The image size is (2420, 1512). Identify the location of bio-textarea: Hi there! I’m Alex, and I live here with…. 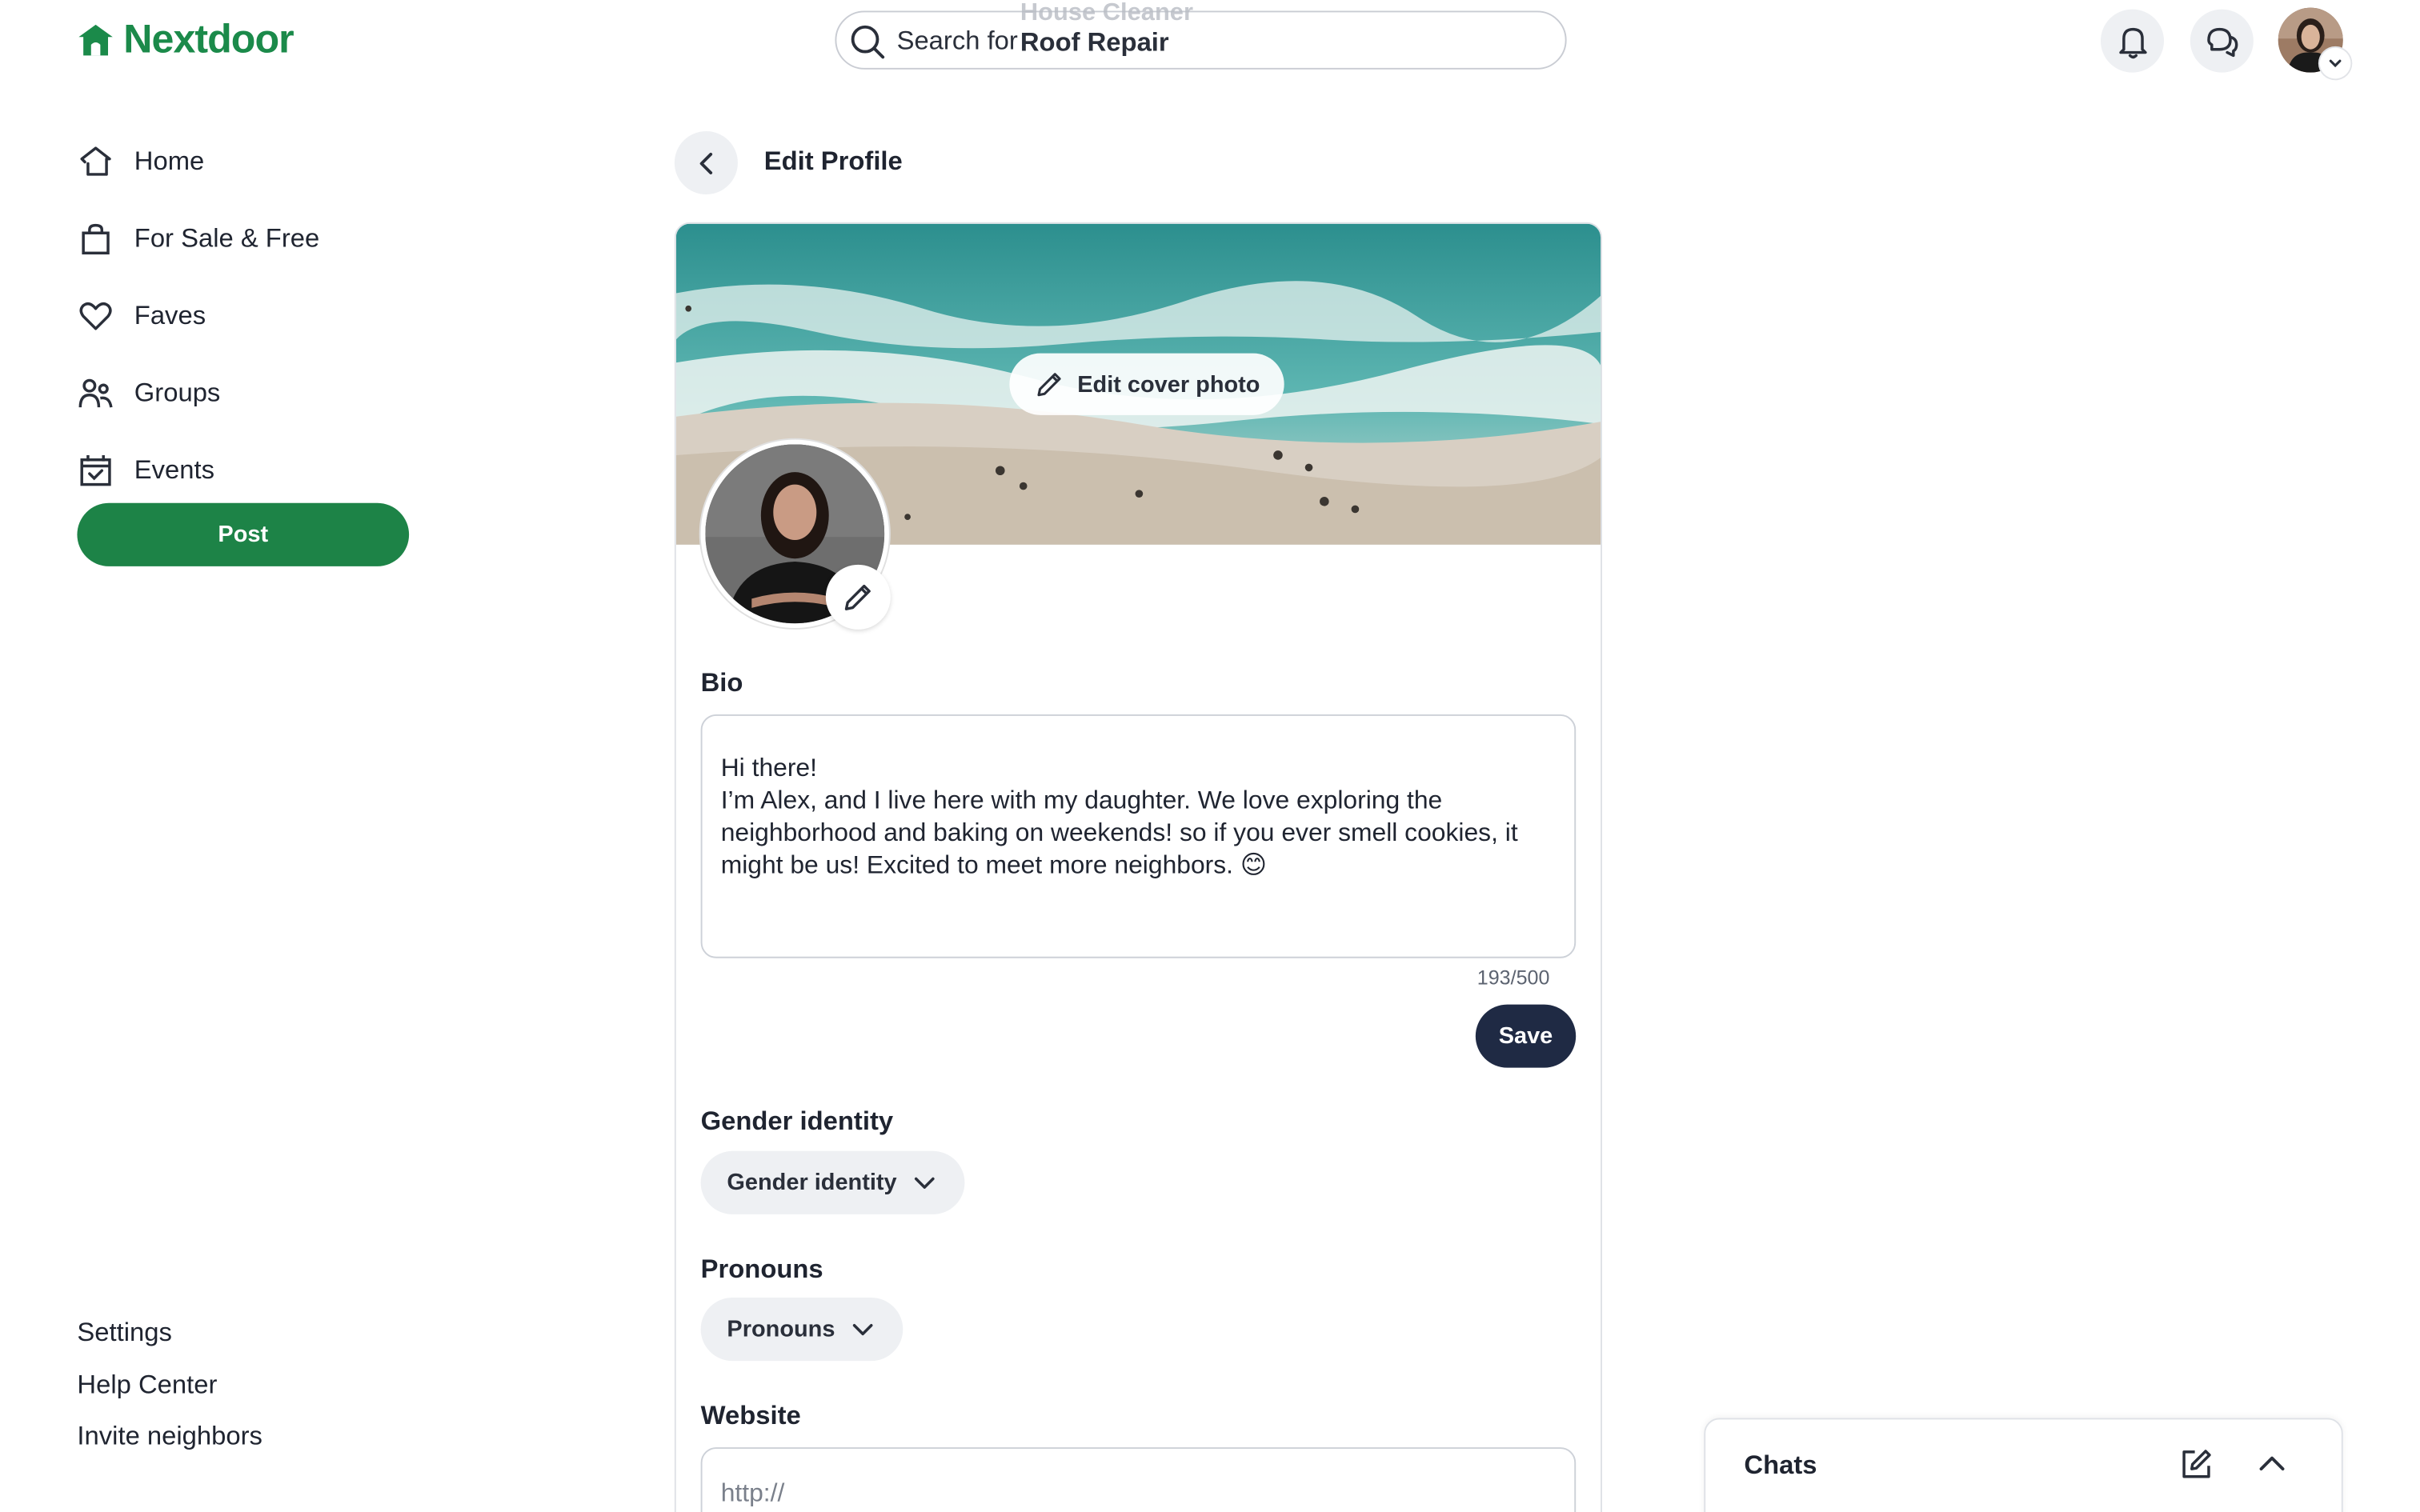
(1138, 836).